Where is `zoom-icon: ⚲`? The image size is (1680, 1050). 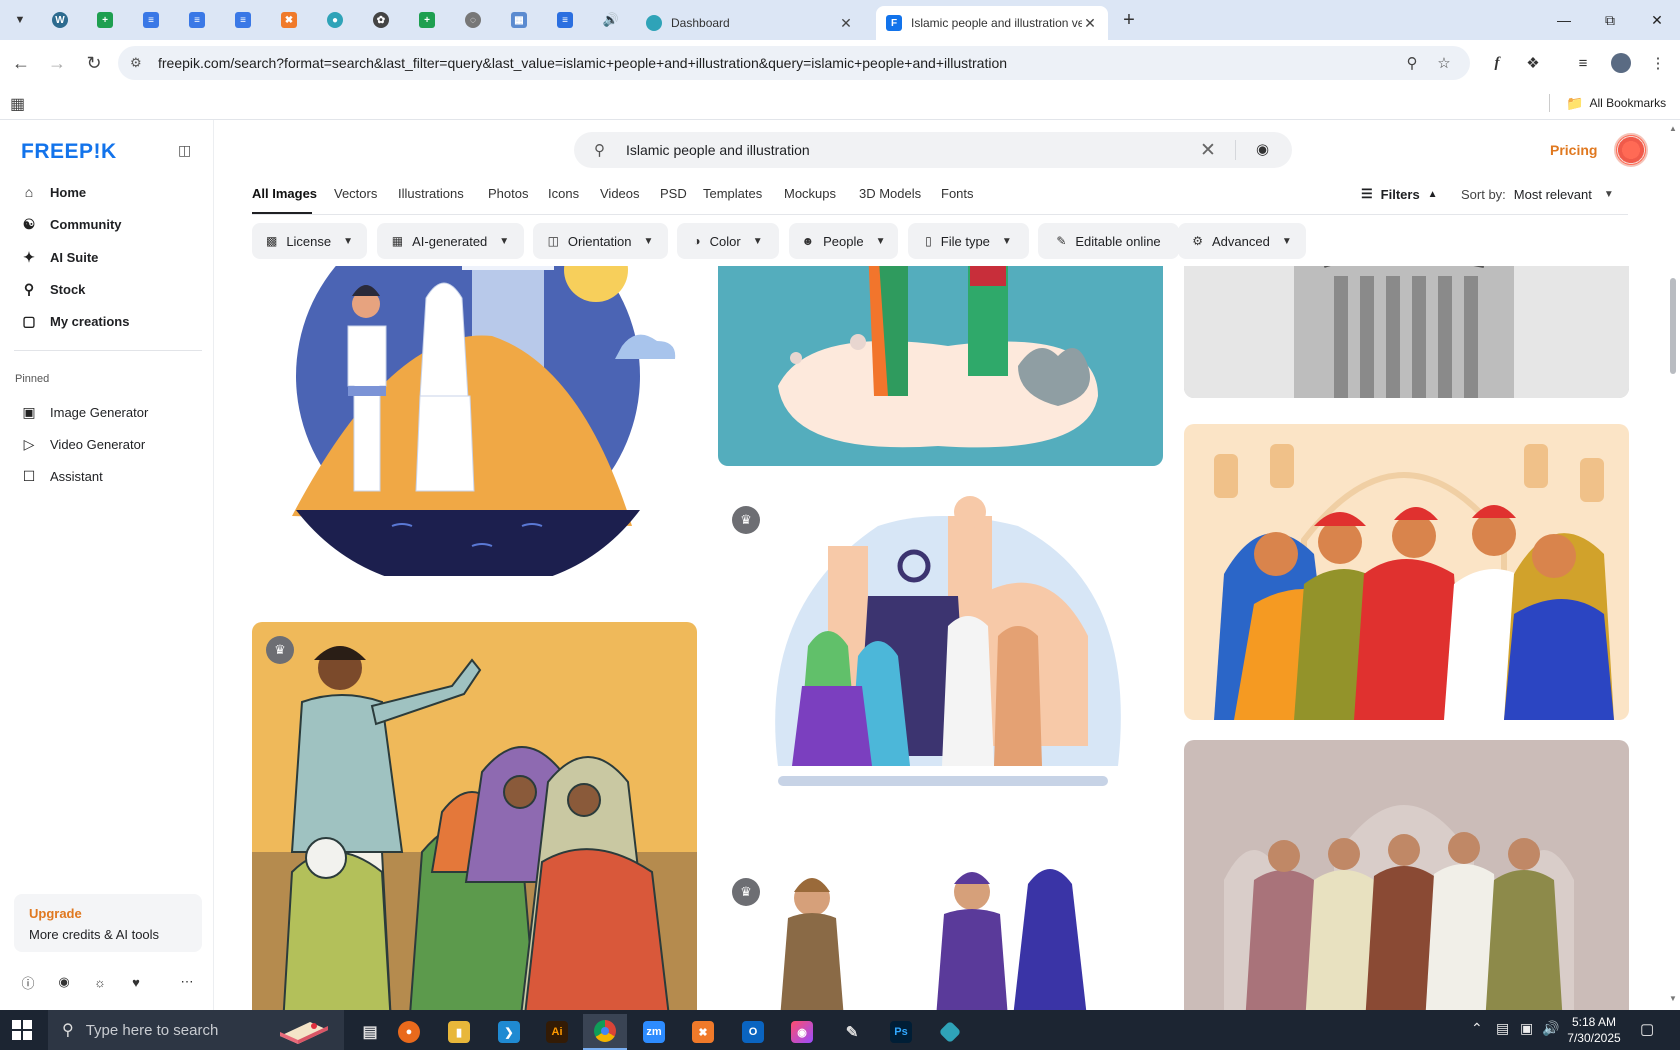
zoom-icon: ⚲ is located at coordinates (1412, 63).